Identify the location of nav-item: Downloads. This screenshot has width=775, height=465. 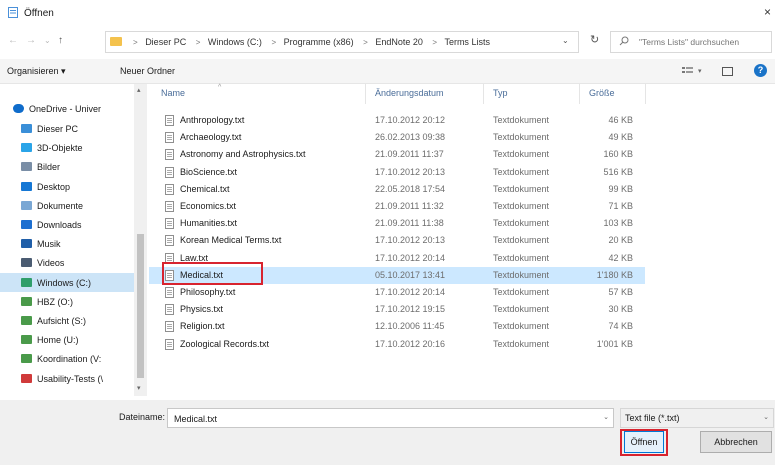
(67, 224).